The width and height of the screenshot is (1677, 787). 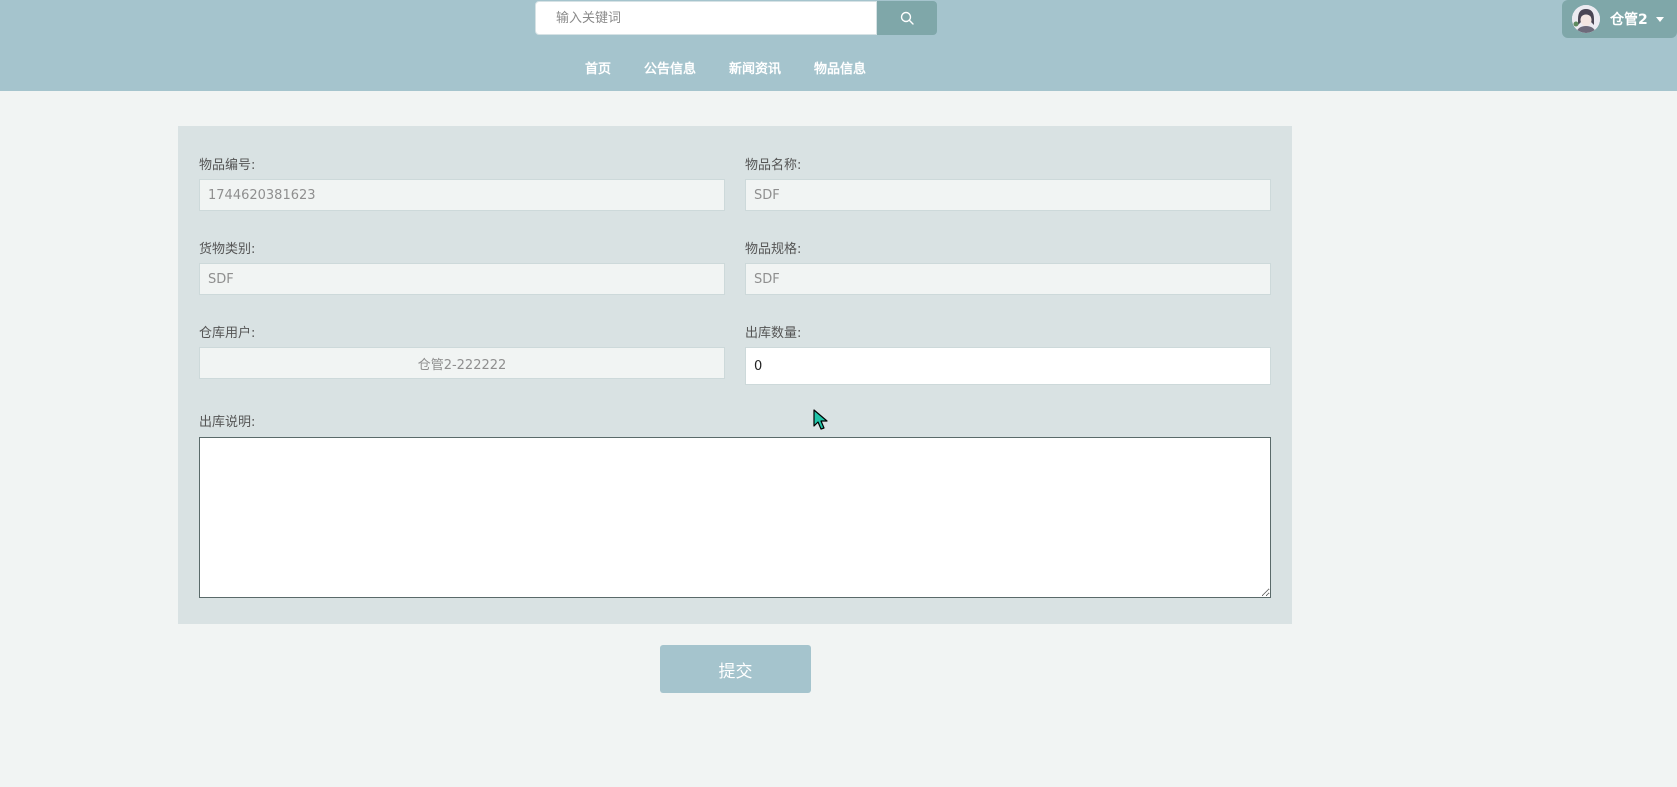 What do you see at coordinates (735, 669) in the screenshot?
I see `submit-button: 提交` at bounding box center [735, 669].